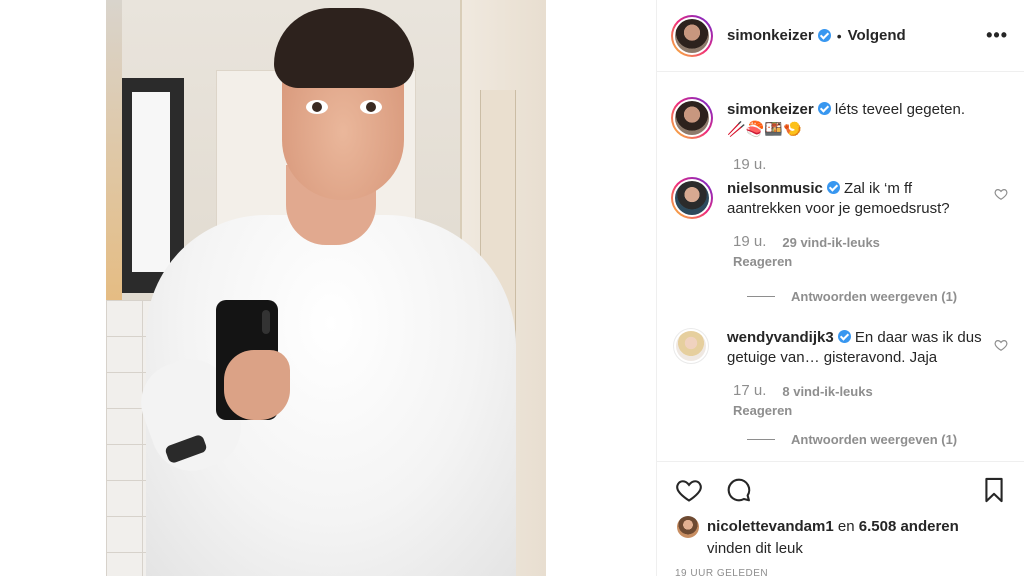  I want to click on liker-username: nicolettevandam1, so click(770, 526).